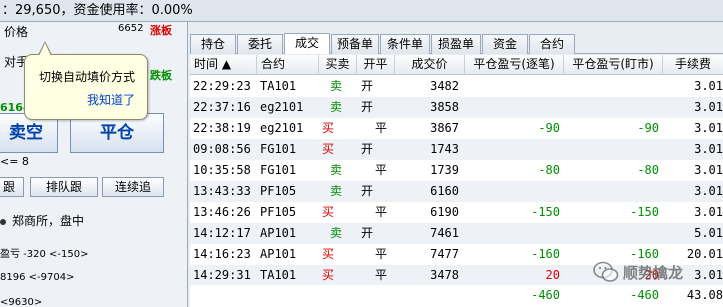 The height and width of the screenshot is (307, 723). I want to click on cell-pl-market: -150, so click(644, 212).